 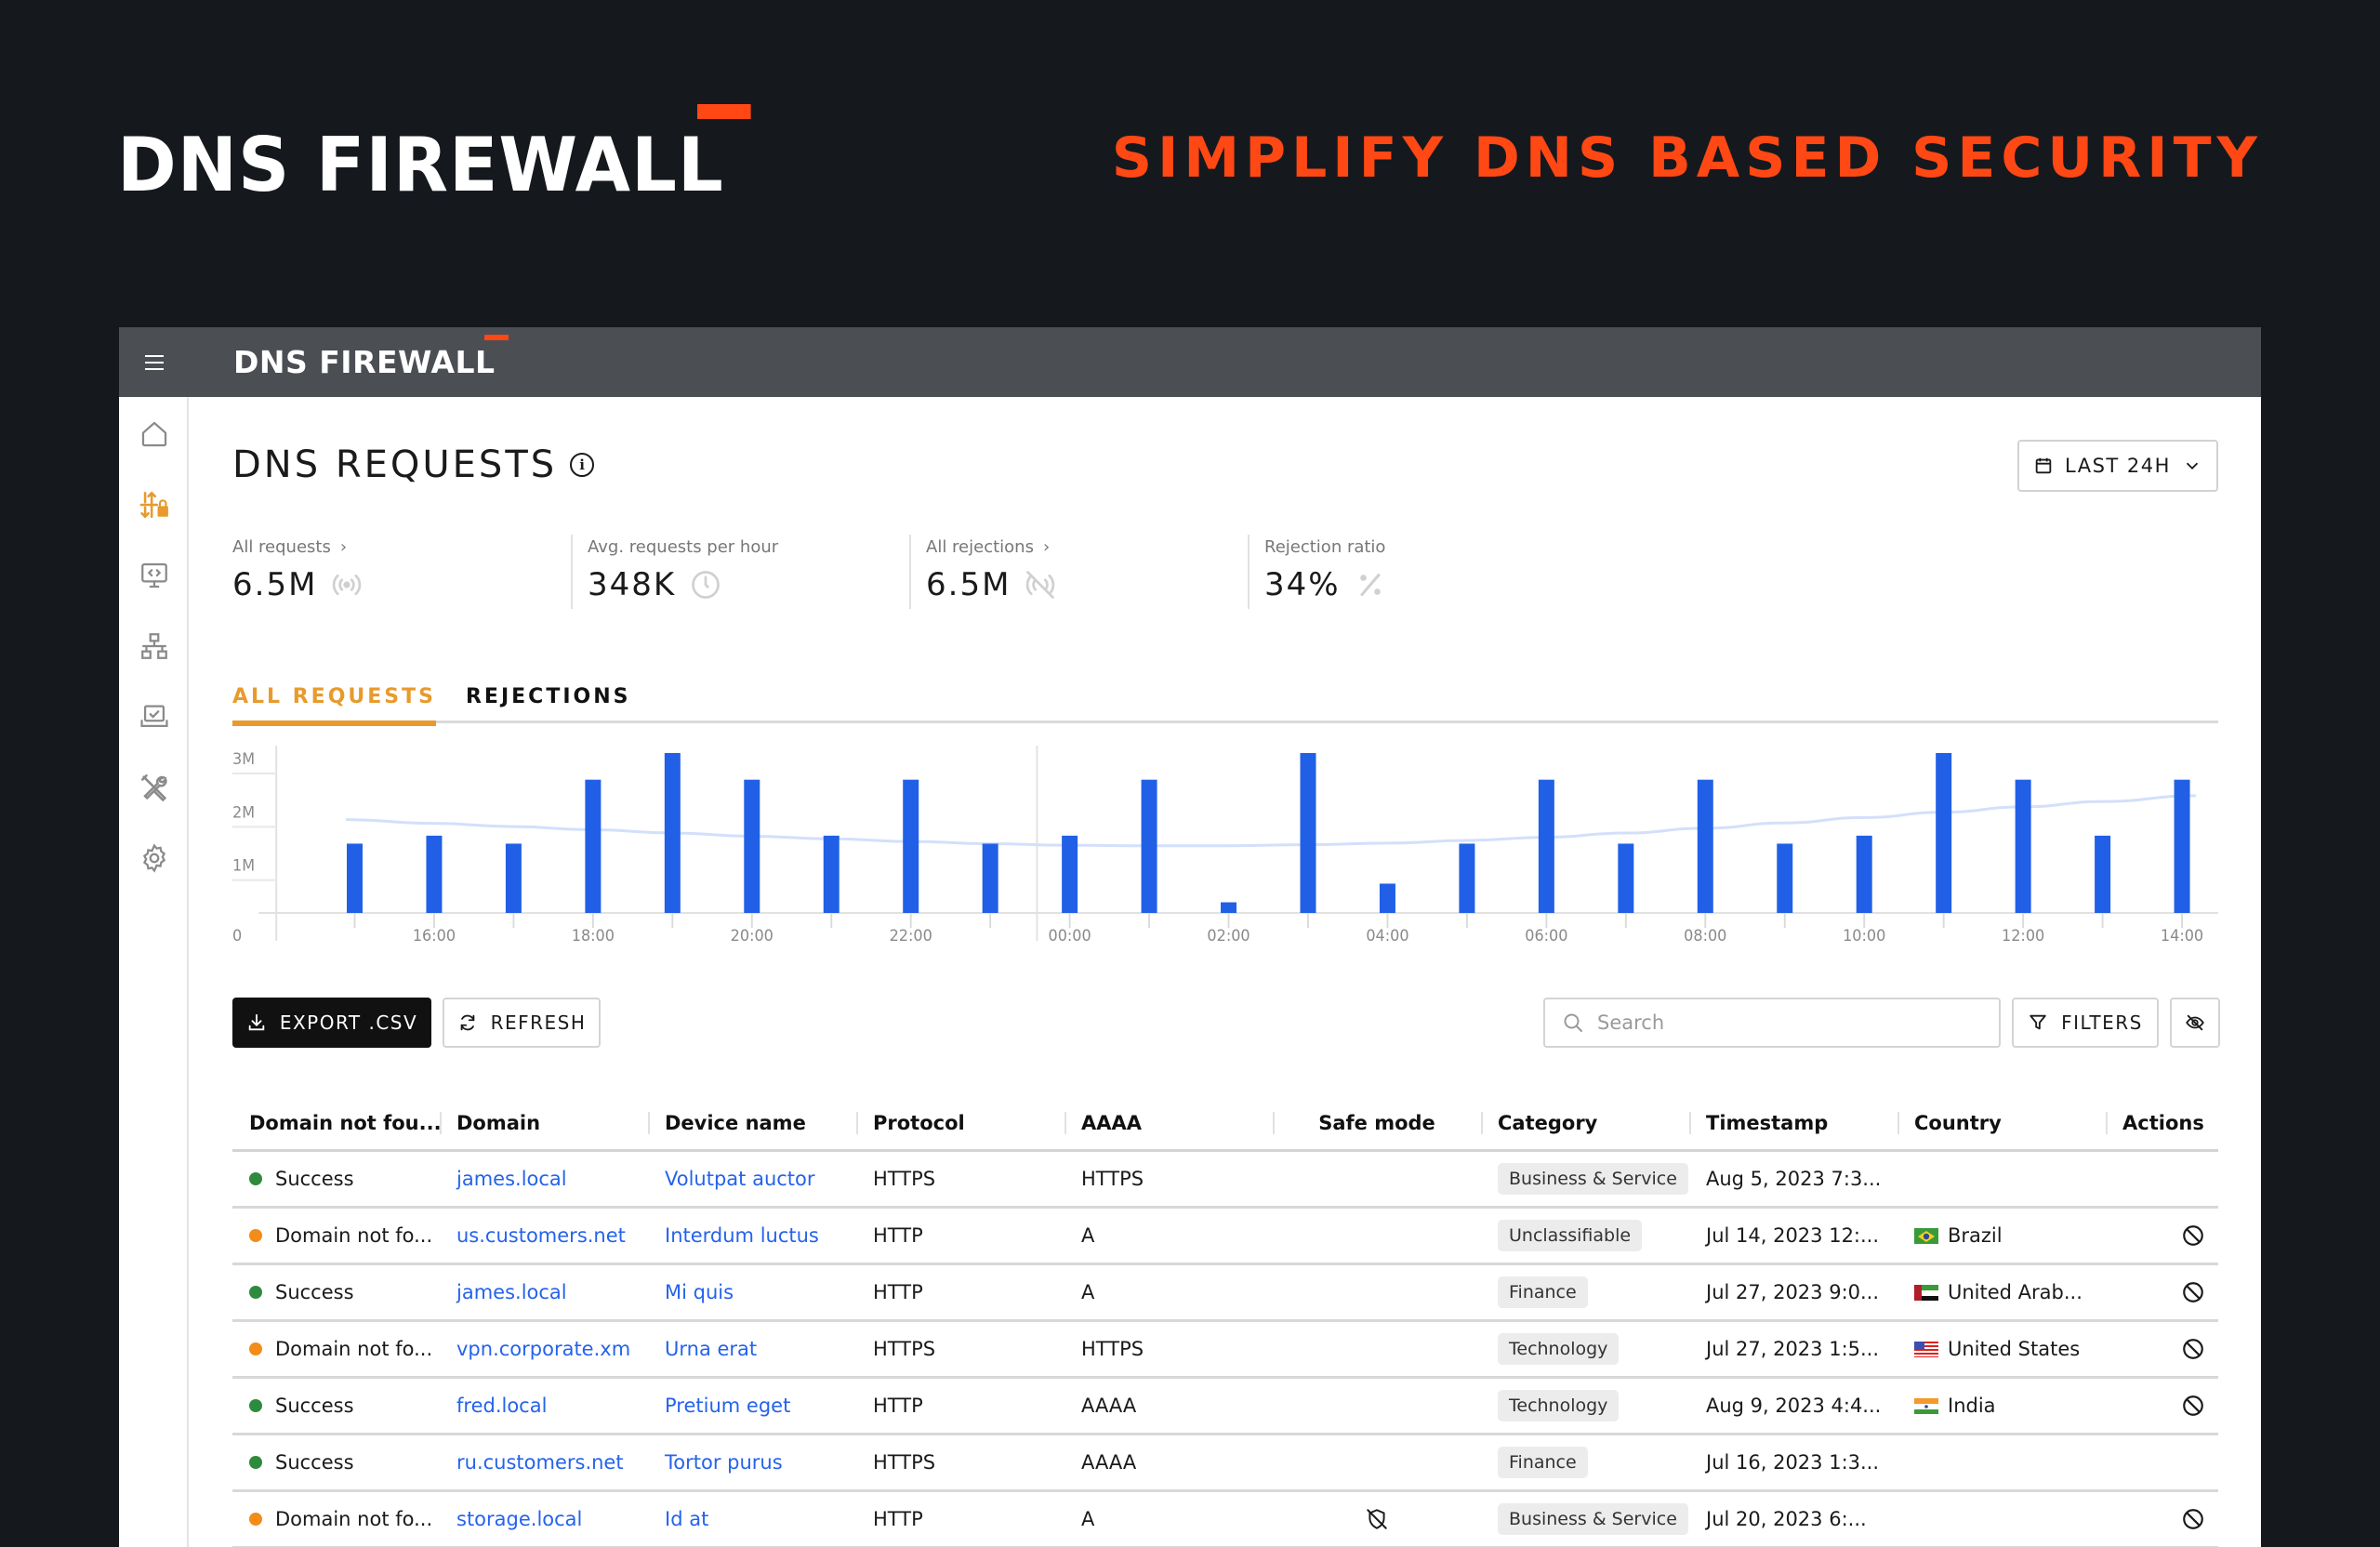 I want to click on column-header-category: Category, so click(x=1585, y=1122).